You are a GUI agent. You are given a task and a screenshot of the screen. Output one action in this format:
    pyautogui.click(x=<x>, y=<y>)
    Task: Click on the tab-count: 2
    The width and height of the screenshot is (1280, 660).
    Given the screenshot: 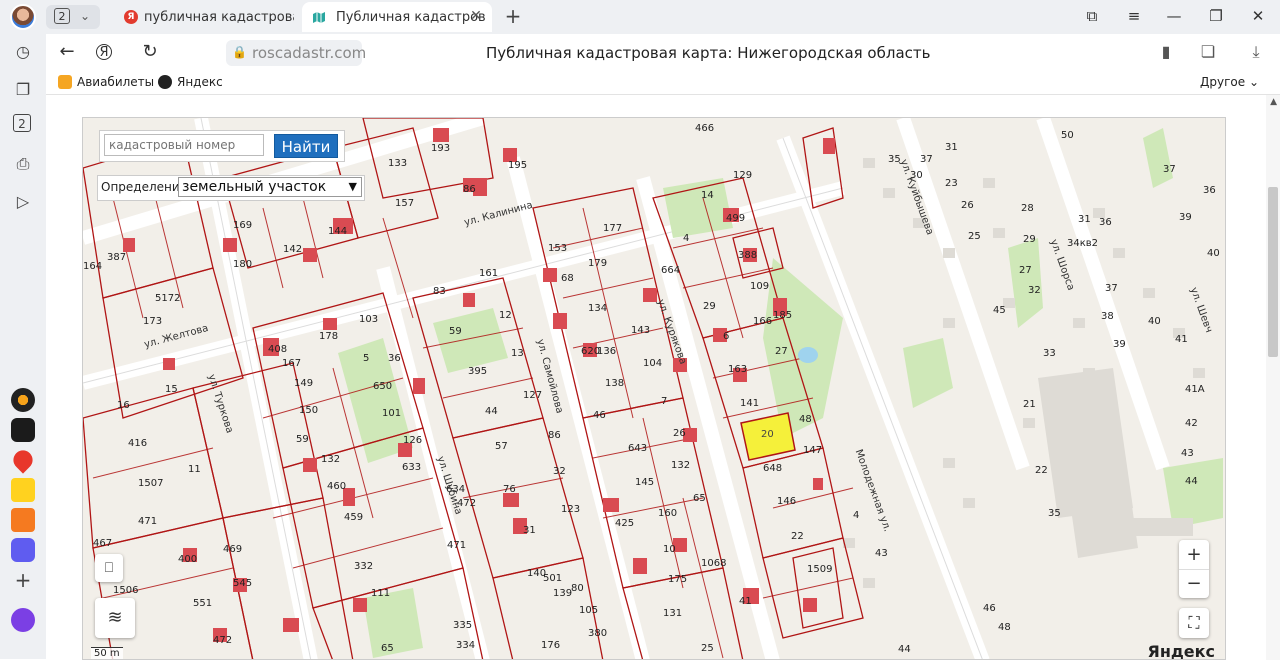 What is the action you would take?
    pyautogui.click(x=62, y=16)
    